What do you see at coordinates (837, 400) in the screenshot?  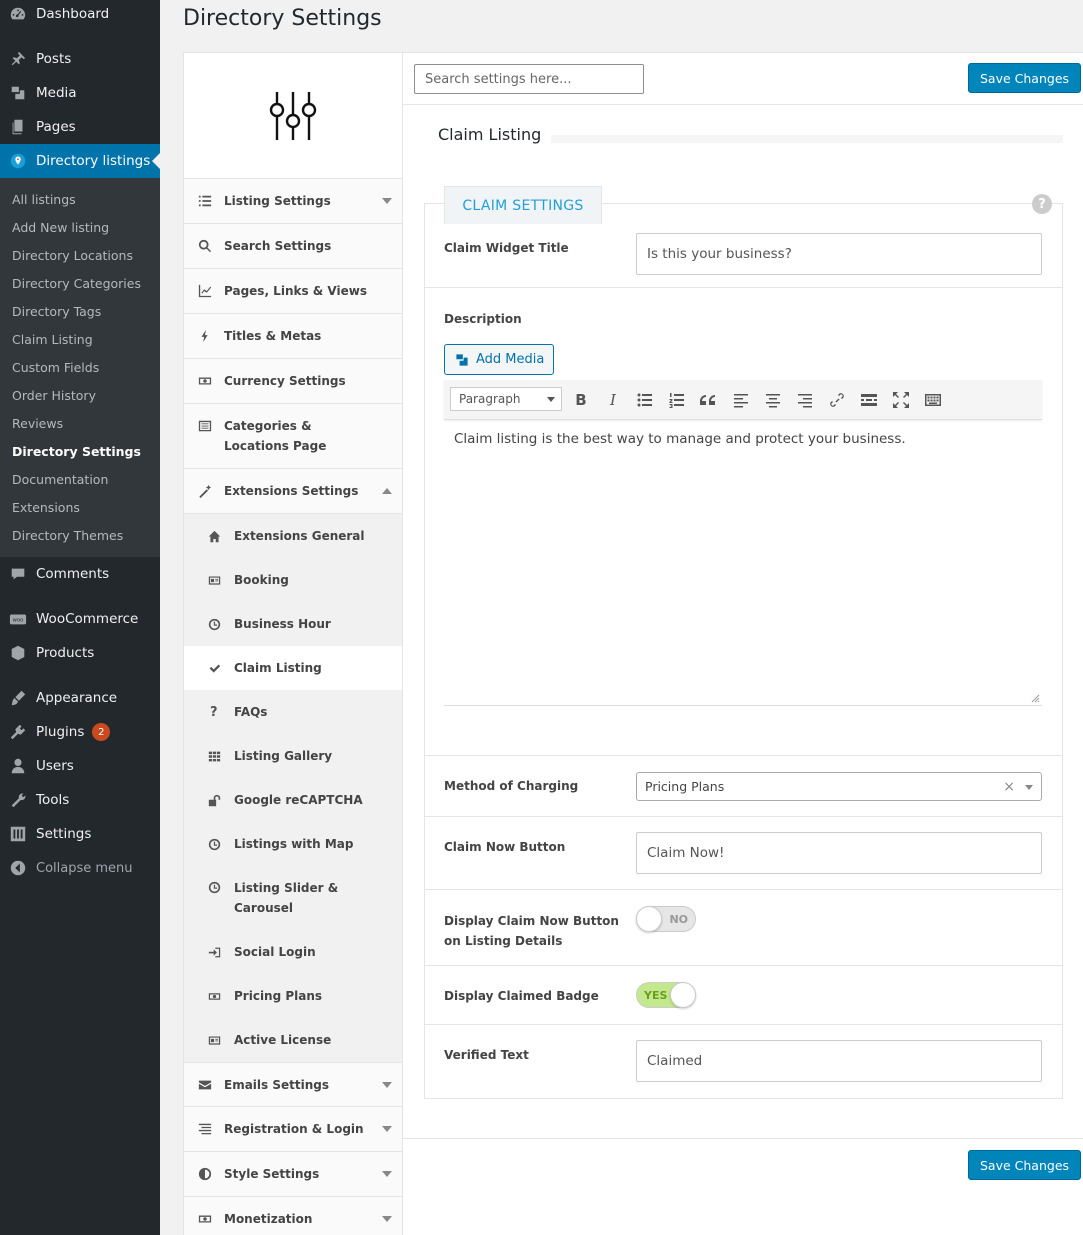 I see `link-button` at bounding box center [837, 400].